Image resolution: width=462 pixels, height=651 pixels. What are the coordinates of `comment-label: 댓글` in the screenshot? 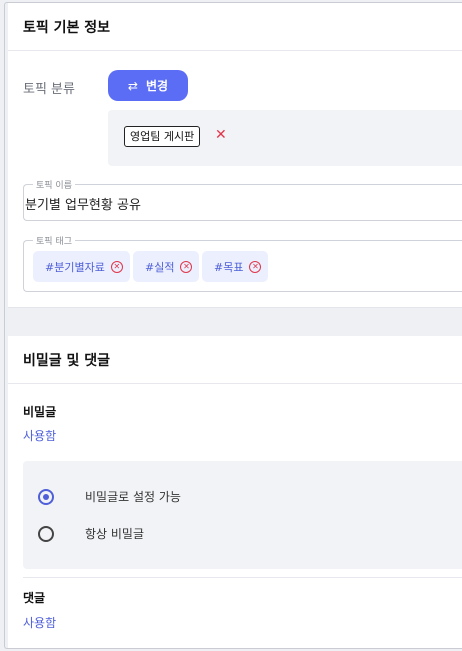 It's located at (34, 598).